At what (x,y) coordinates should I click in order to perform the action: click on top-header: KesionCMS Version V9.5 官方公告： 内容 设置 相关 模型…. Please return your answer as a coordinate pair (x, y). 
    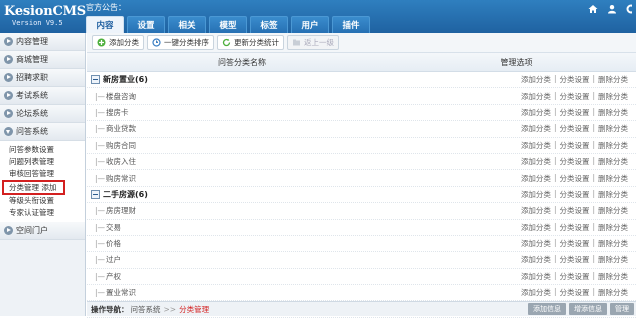
    Looking at the image, I should click on (318, 16).